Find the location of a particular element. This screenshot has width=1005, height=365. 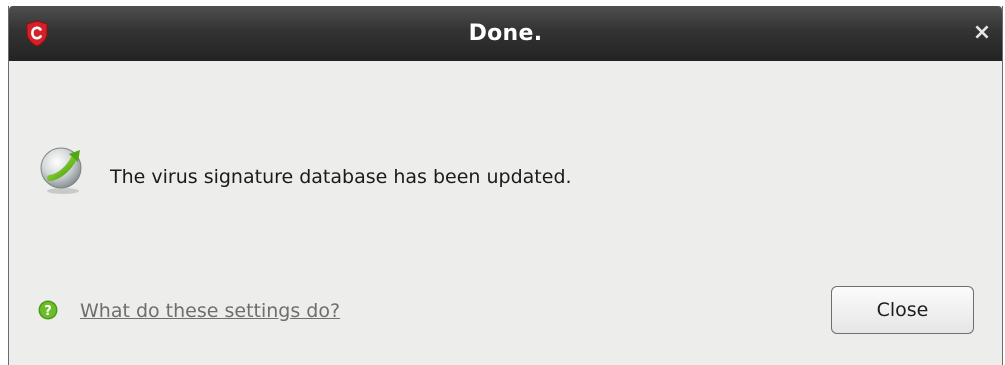

update-complete-icon is located at coordinates (63, 169).